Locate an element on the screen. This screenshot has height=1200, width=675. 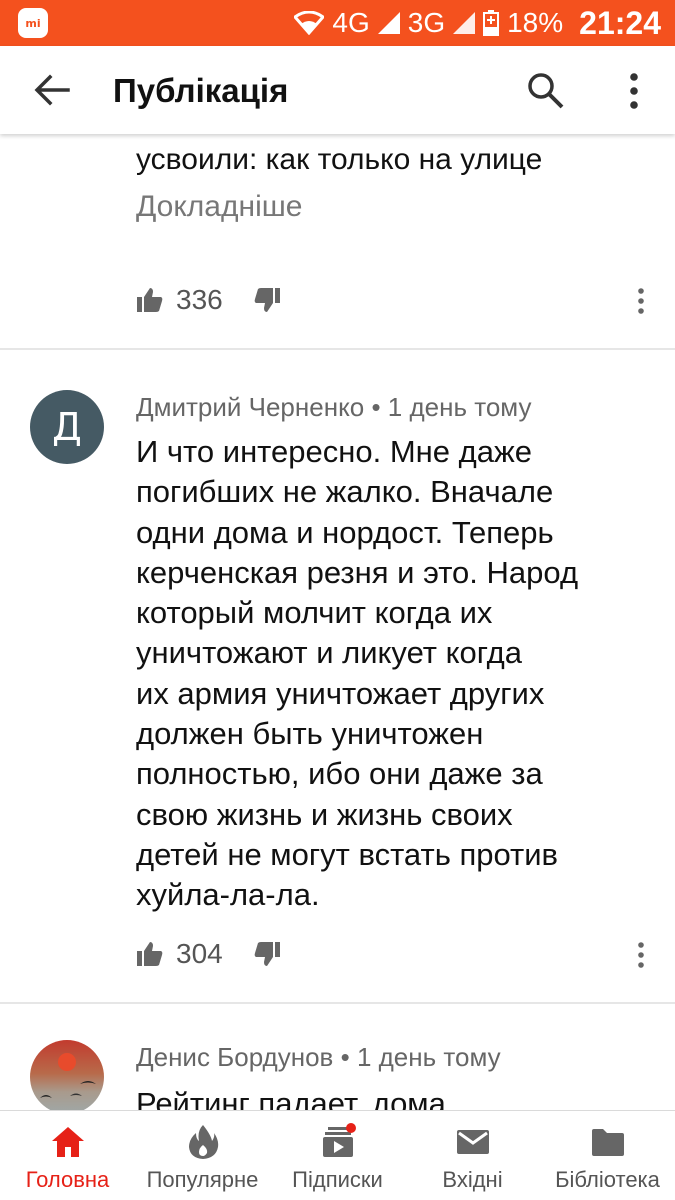
library-icon is located at coordinates (607, 1142).